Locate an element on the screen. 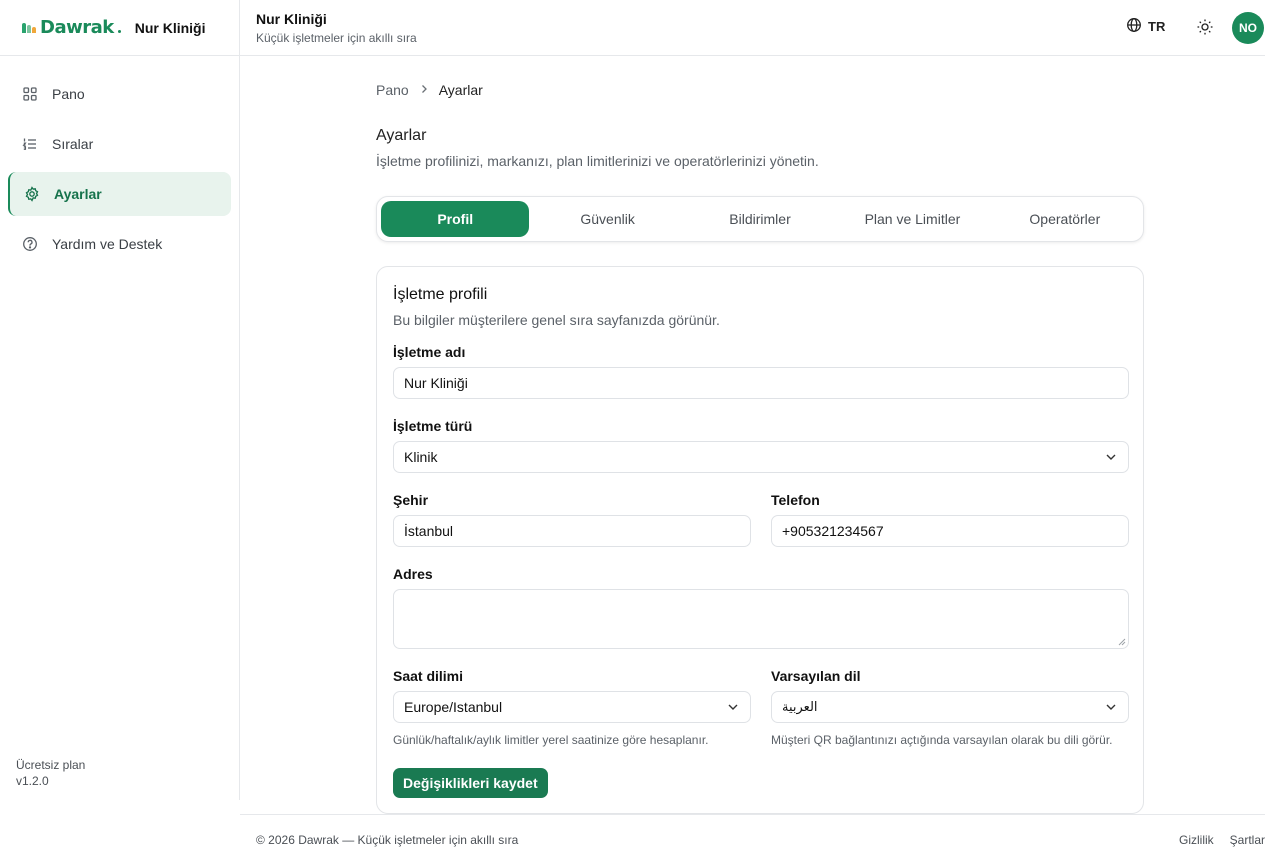 This screenshot has height=863, width=1265. page-title: Ayarlar is located at coordinates (401, 135).